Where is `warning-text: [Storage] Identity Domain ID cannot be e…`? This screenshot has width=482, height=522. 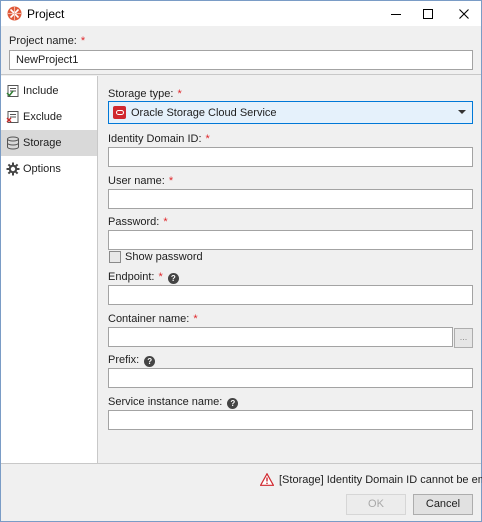
warning-text: [Storage] Identity Domain ID cannot be e… is located at coordinates (380, 479).